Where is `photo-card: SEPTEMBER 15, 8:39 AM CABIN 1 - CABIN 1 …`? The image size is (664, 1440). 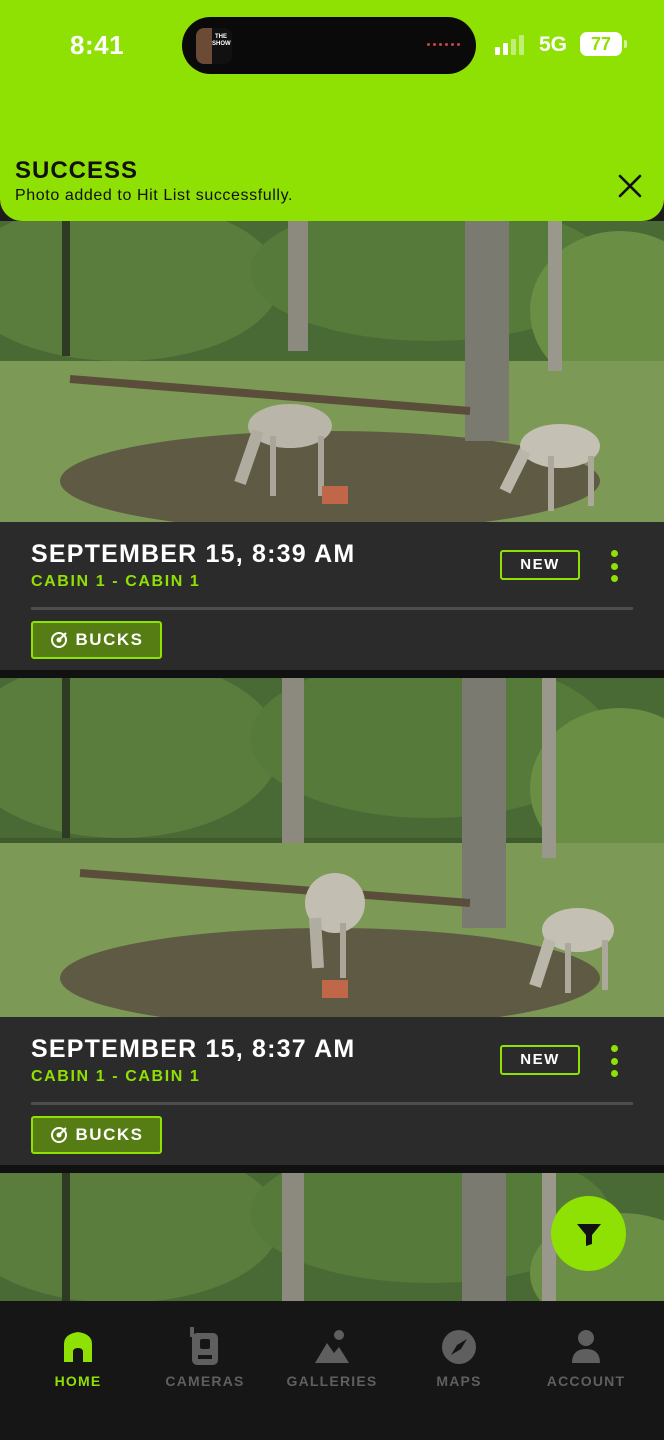 photo-card: SEPTEMBER 15, 8:39 AM CABIN 1 - CABIN 1 … is located at coordinates (332, 596).